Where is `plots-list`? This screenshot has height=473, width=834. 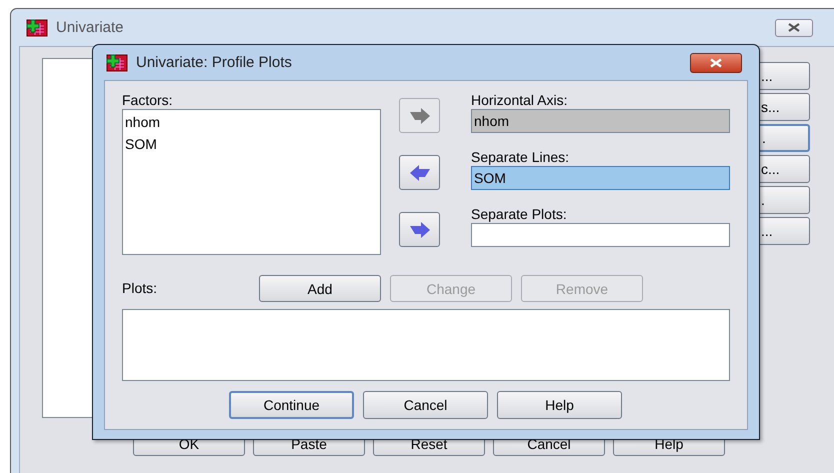
plots-list is located at coordinates (426, 345).